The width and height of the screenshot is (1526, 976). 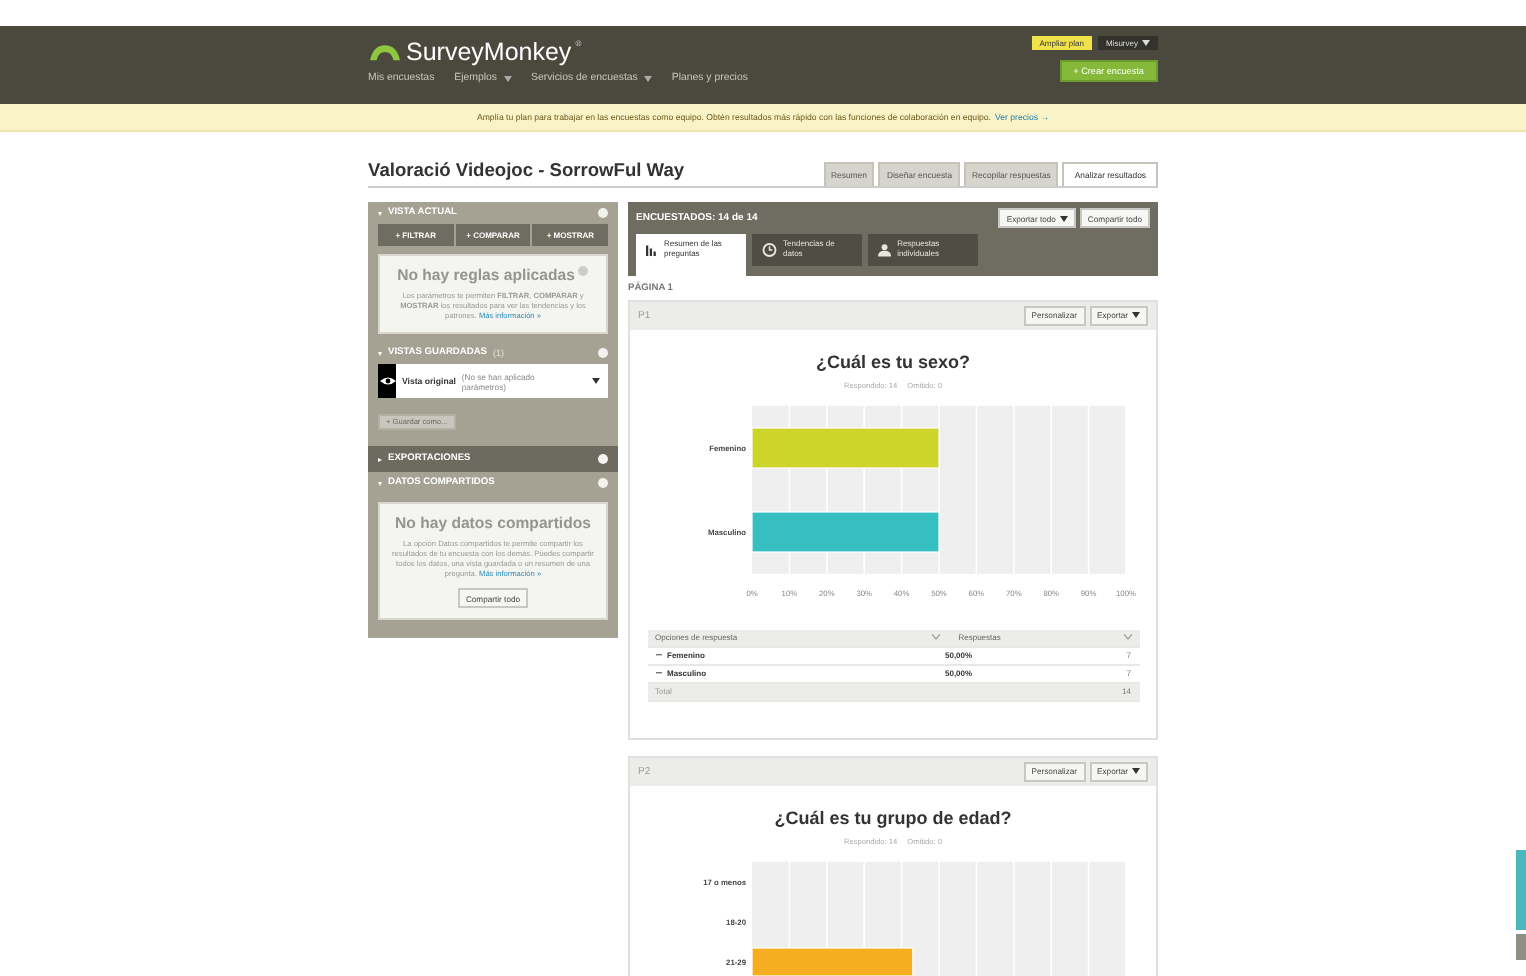 I want to click on person-icon, so click(x=885, y=249).